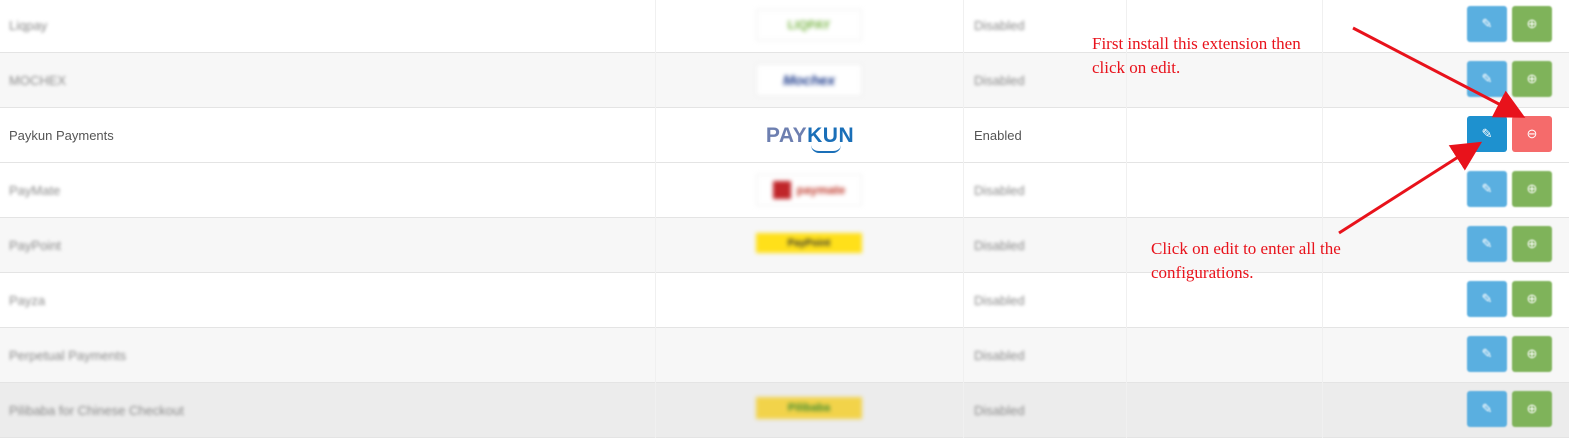 The image size is (1569, 438). Describe the element at coordinates (1410, 188) in the screenshot. I see `arrow-to-edit` at that location.